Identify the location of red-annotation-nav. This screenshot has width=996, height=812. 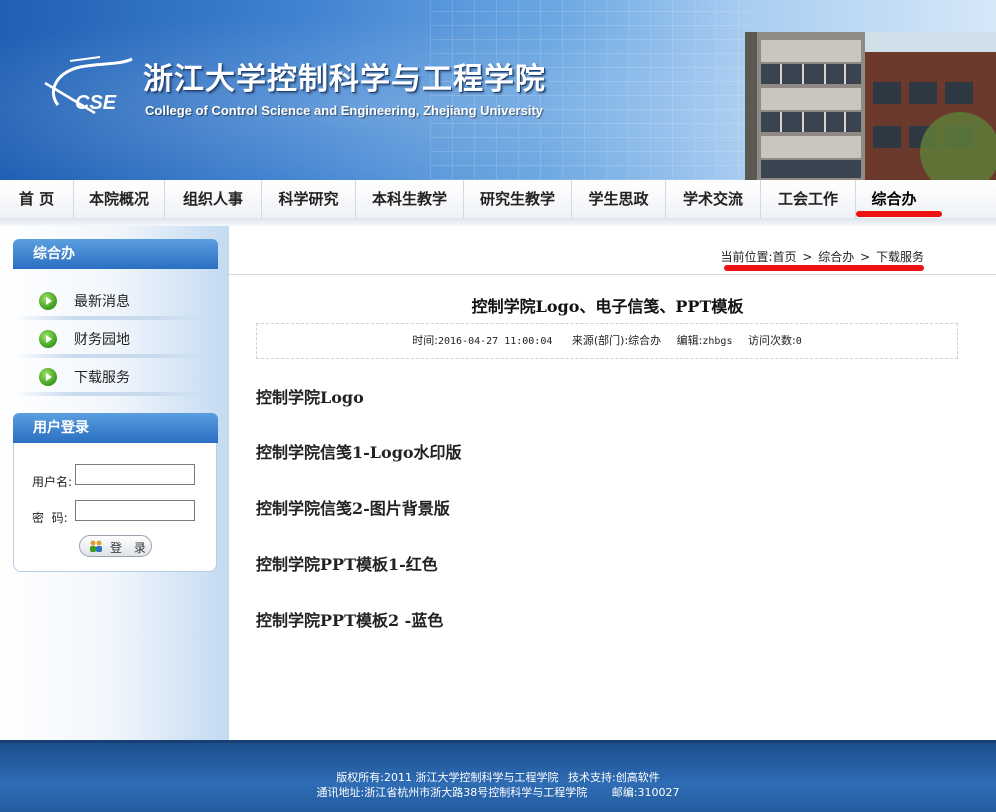
(899, 214).